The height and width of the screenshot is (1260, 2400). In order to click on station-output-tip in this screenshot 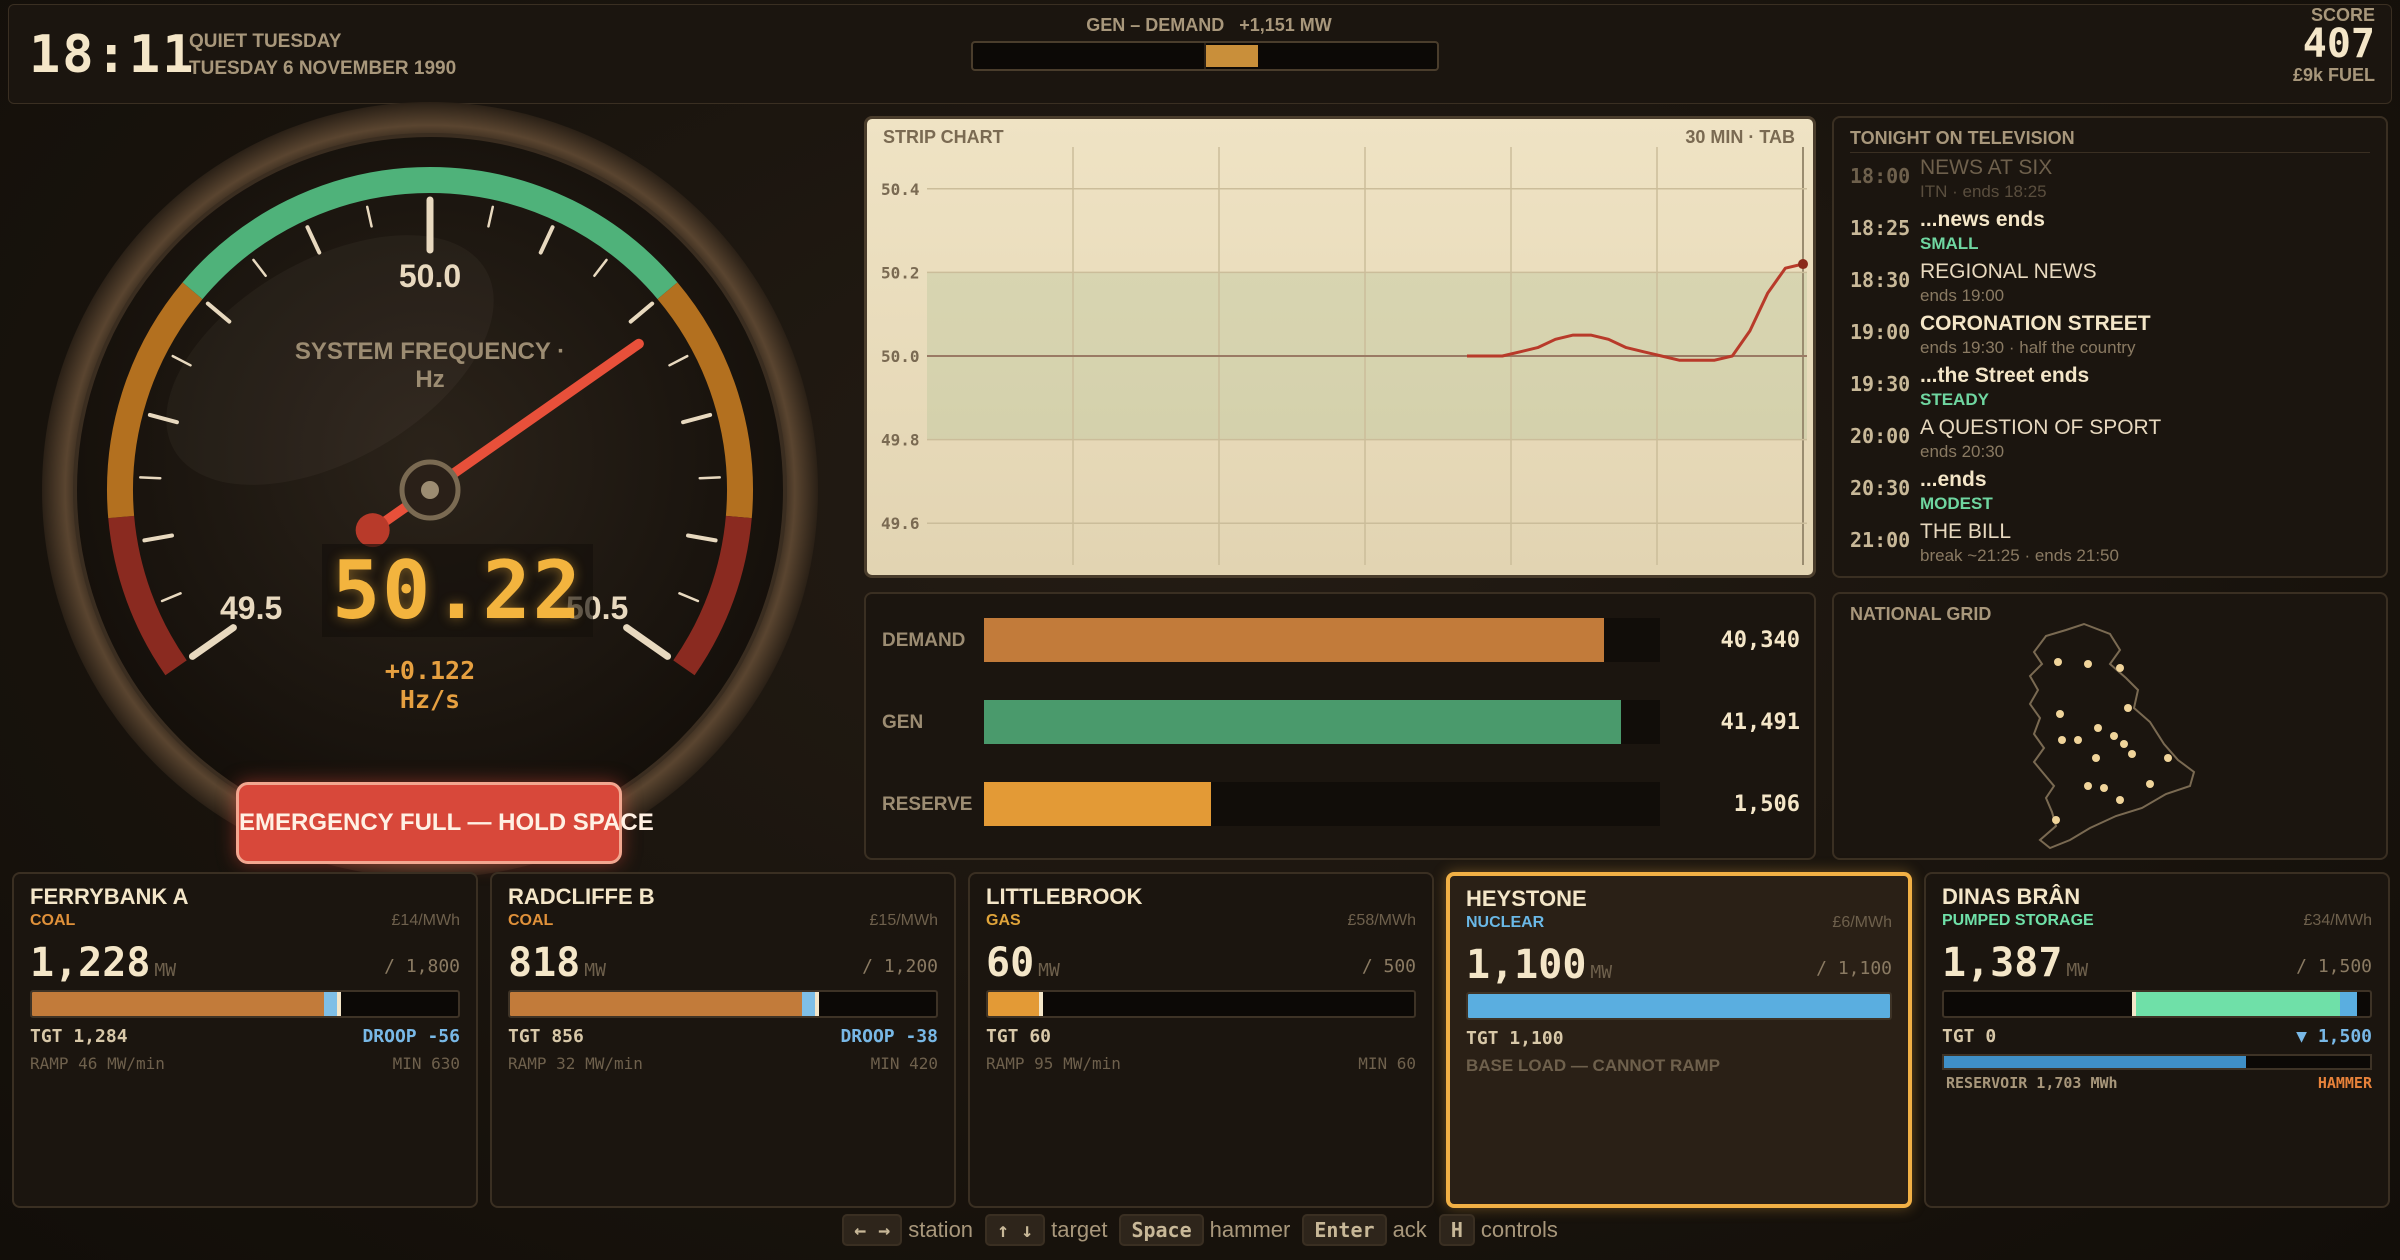, I will do `click(2348, 1004)`.